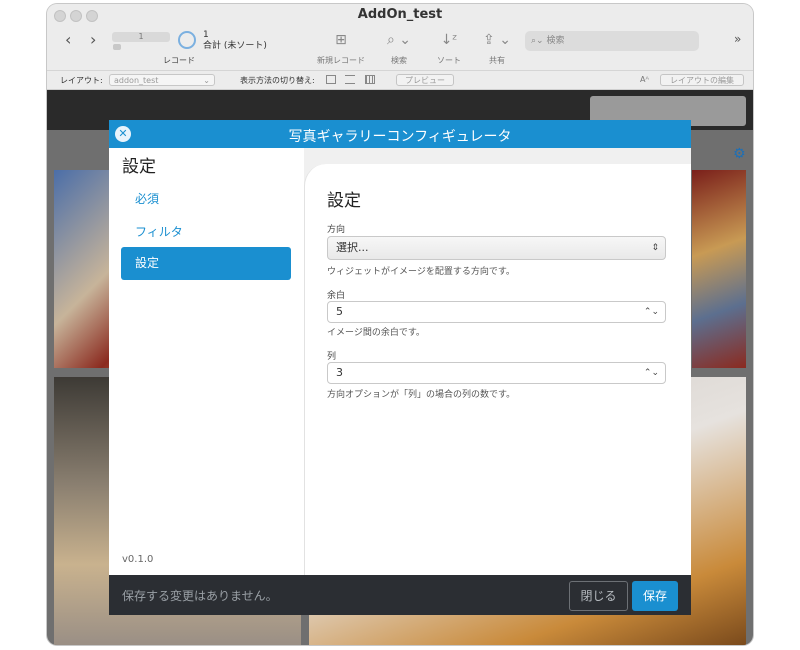 This screenshot has width=800, height=650. What do you see at coordinates (400, 595) in the screenshot?
I see `dialog-footer: 保存する変更はありません。 閉じる 保存` at bounding box center [400, 595].